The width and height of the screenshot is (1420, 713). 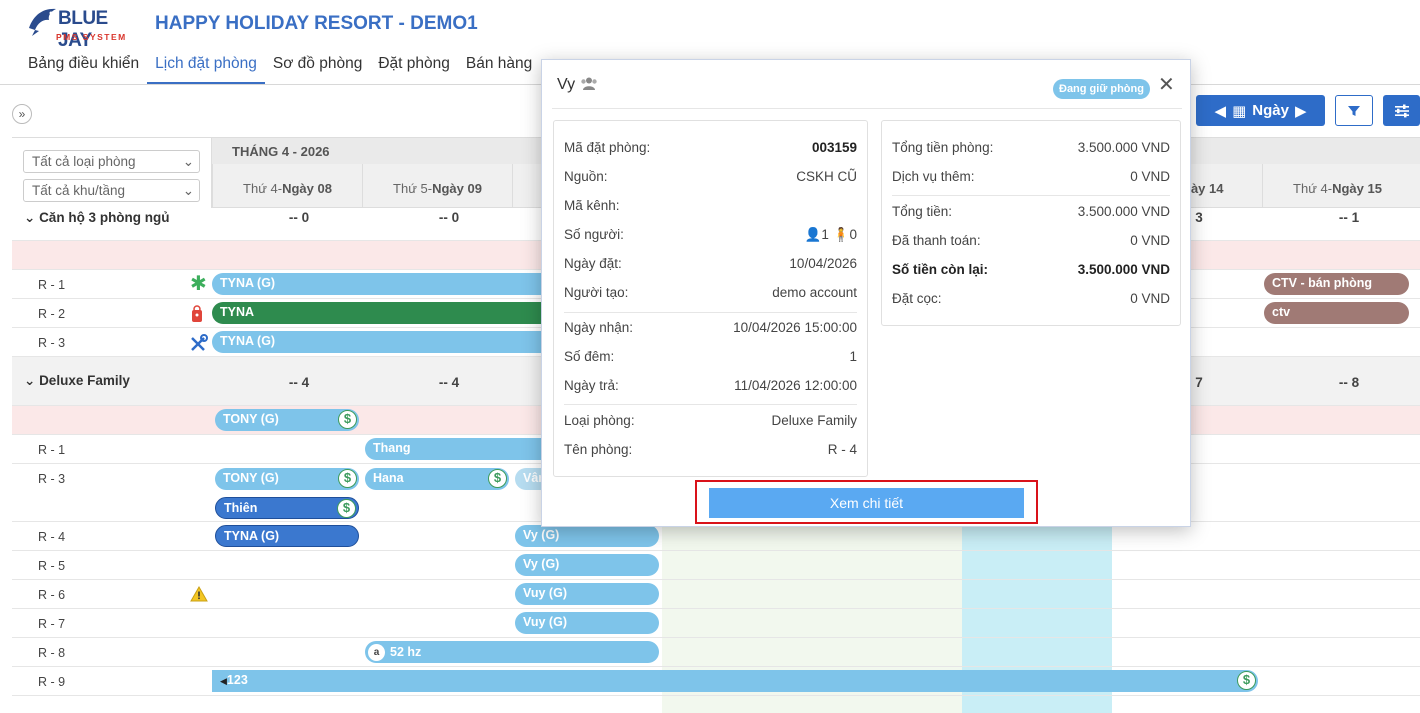 I want to click on nights-row: Số đêm: 1, so click(x=710, y=356).